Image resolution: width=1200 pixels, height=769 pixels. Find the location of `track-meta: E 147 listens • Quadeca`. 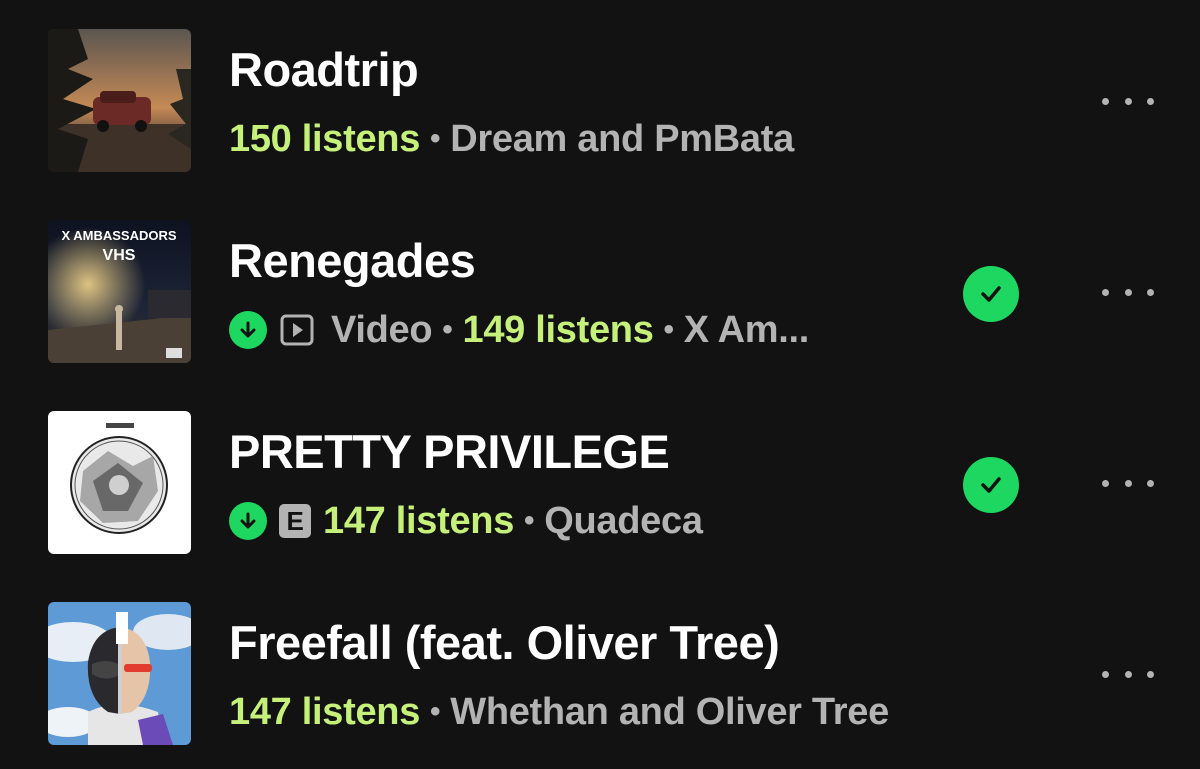

track-meta: E 147 listens • Quadeca is located at coordinates (466, 521).